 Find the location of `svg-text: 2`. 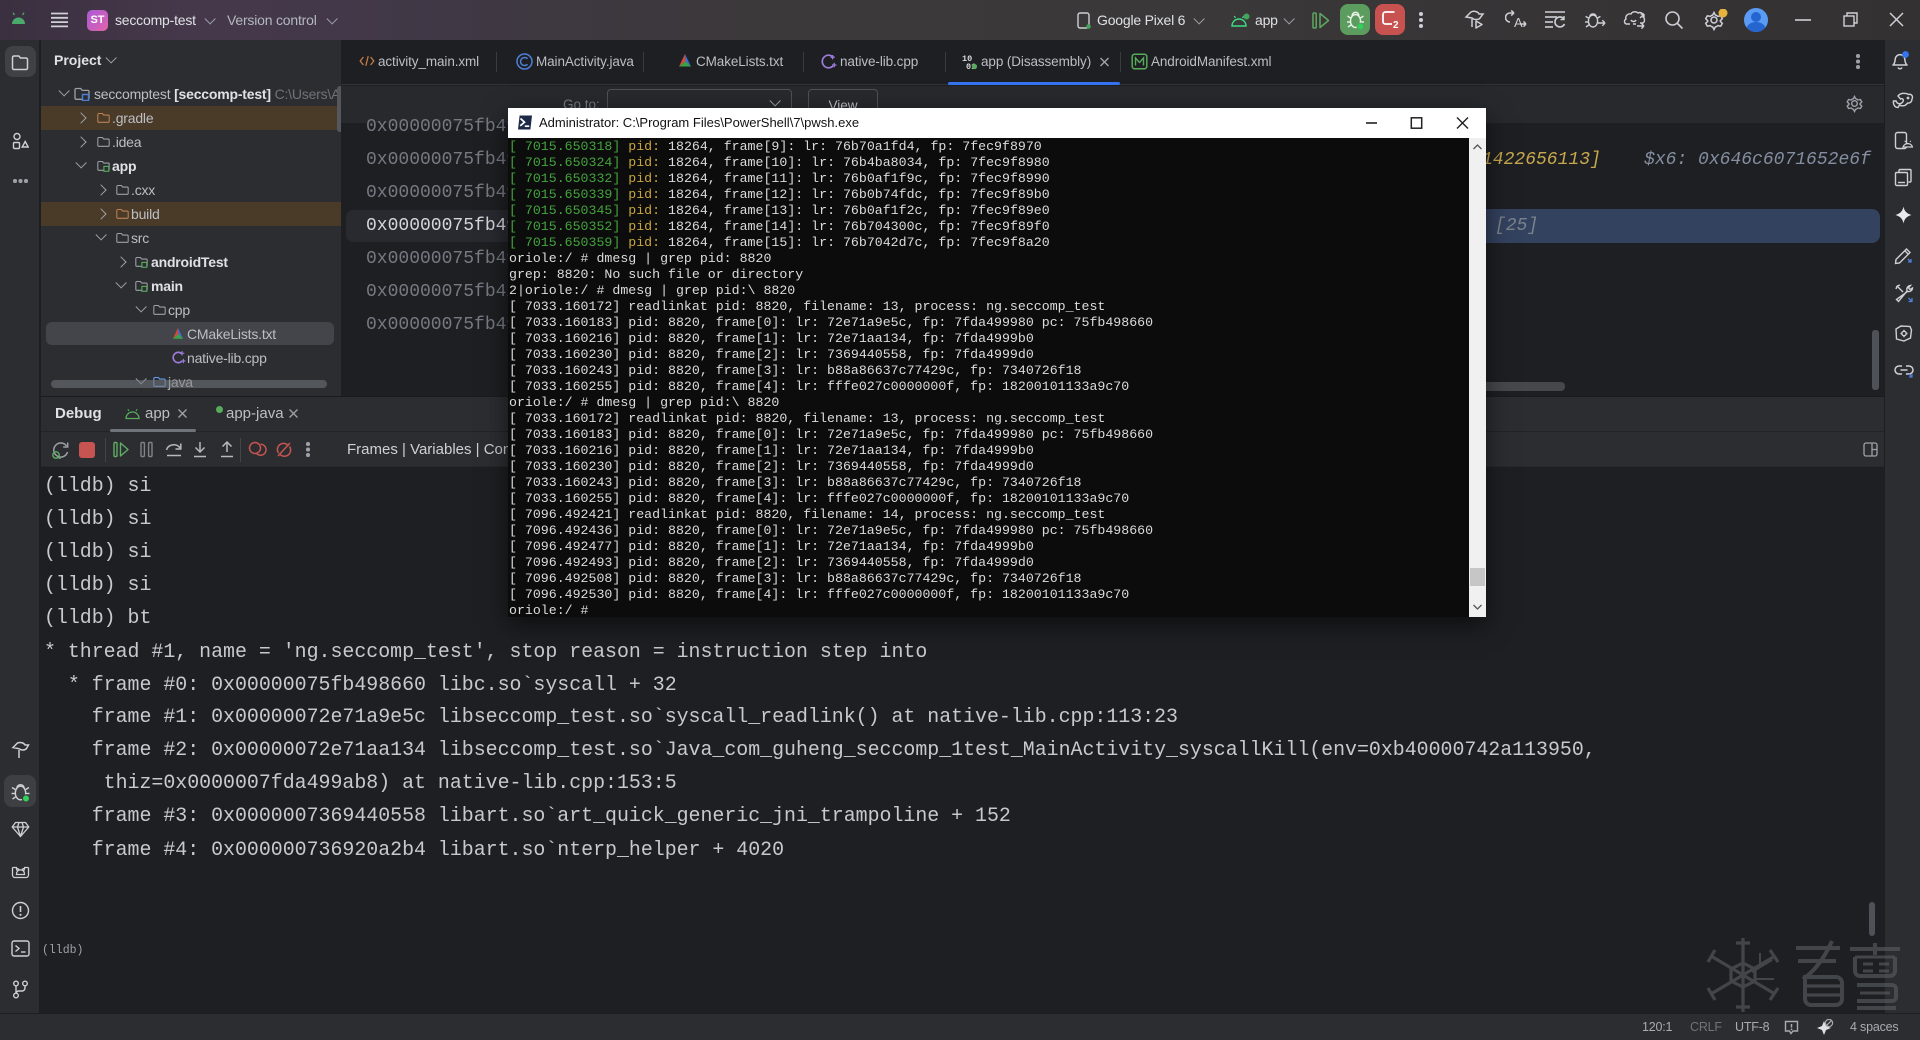

svg-text: 2 is located at coordinates (1396, 24).